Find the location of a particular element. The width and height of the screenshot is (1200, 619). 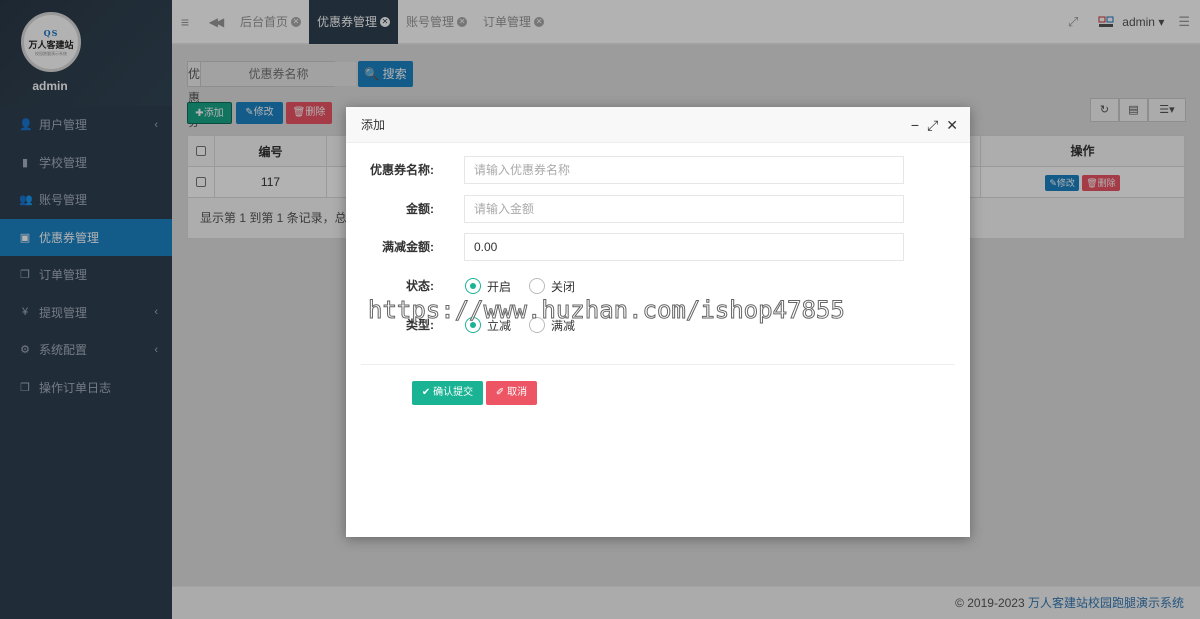

form-row-amount: 金额: 请输入金额 is located at coordinates (658, 209).